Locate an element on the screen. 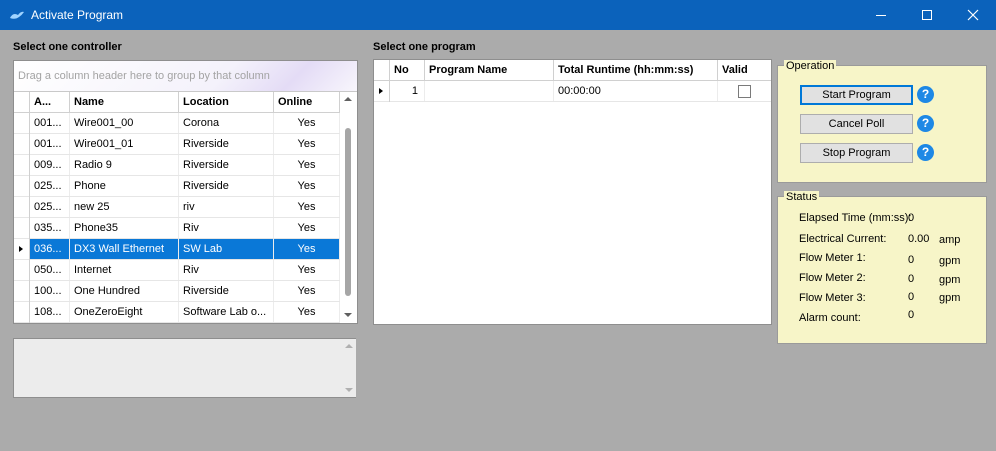  alarm-value: 0 is located at coordinates (911, 315).